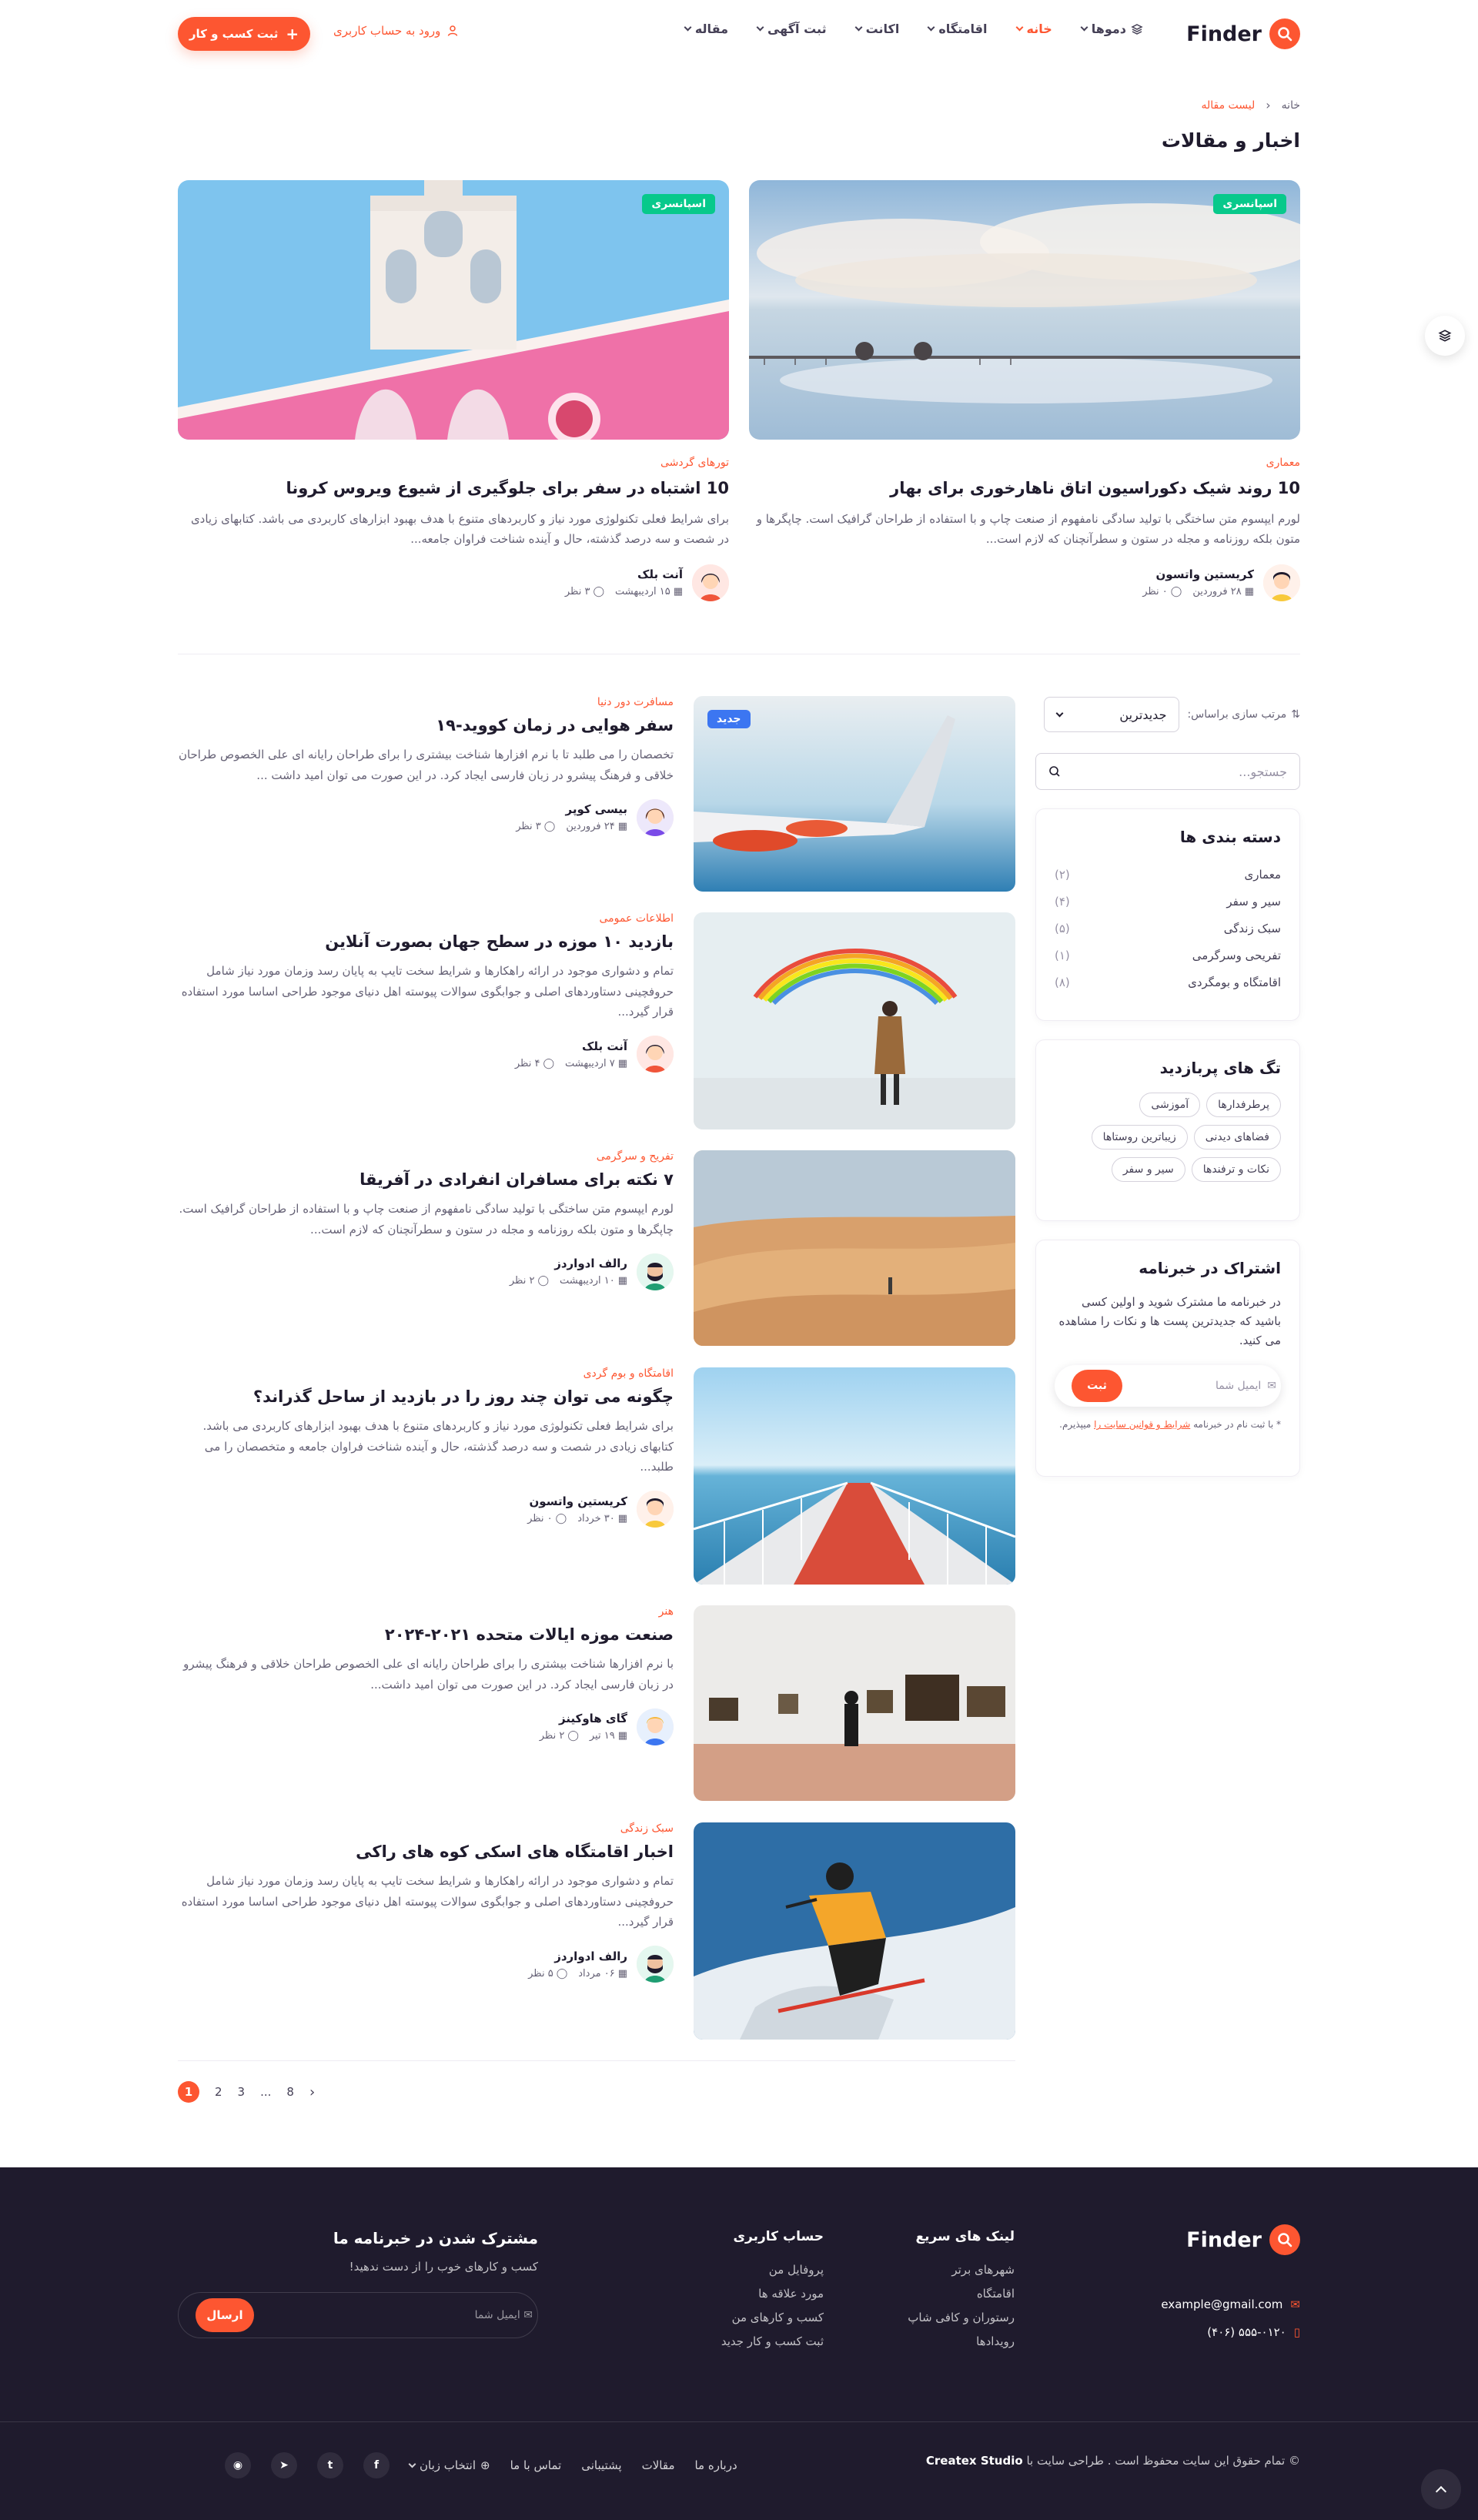  I want to click on footer-link: شهرهای برتر, so click(961, 2270).